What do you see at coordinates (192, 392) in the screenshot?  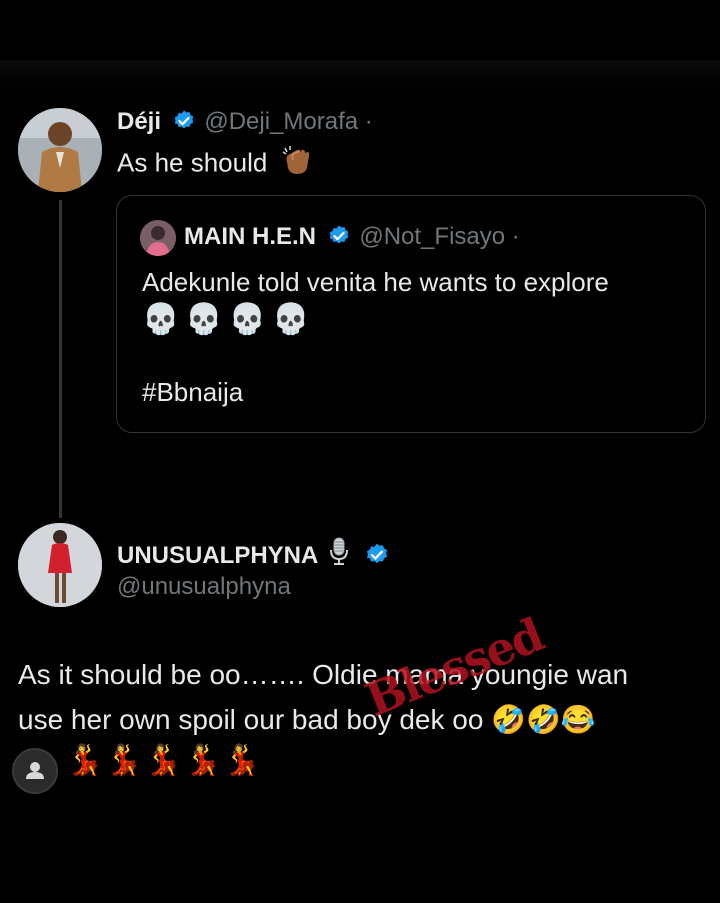 I see `hashtag: #Bbnaija` at bounding box center [192, 392].